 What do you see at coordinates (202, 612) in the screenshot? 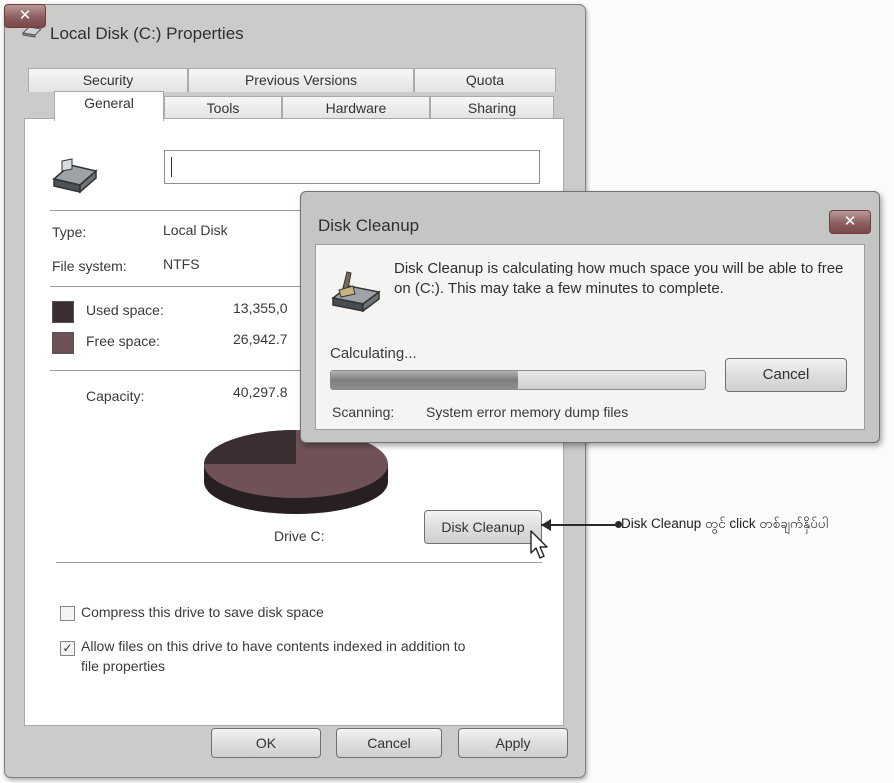
I see `compress-label: Compress this drive to save disk space` at bounding box center [202, 612].